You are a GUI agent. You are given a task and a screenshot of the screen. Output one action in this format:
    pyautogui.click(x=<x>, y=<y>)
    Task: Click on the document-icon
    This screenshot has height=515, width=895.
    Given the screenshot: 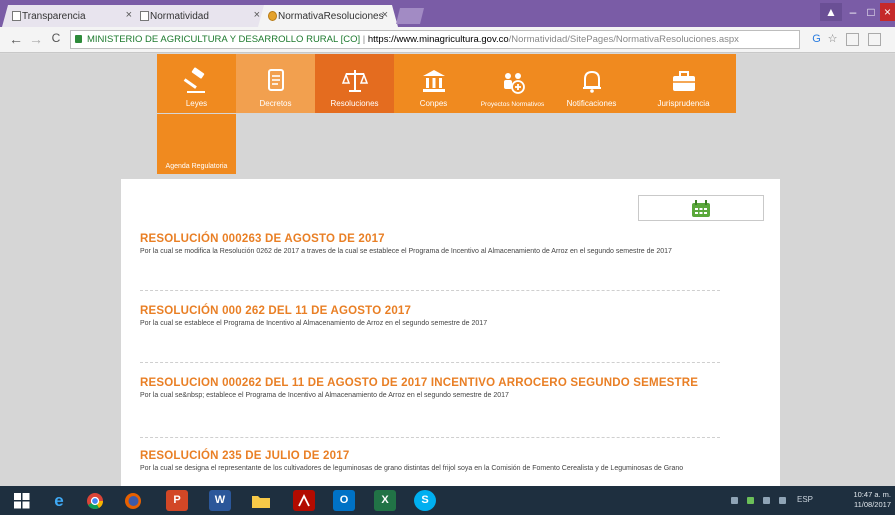 What is the action you would take?
    pyautogui.click(x=275, y=80)
    